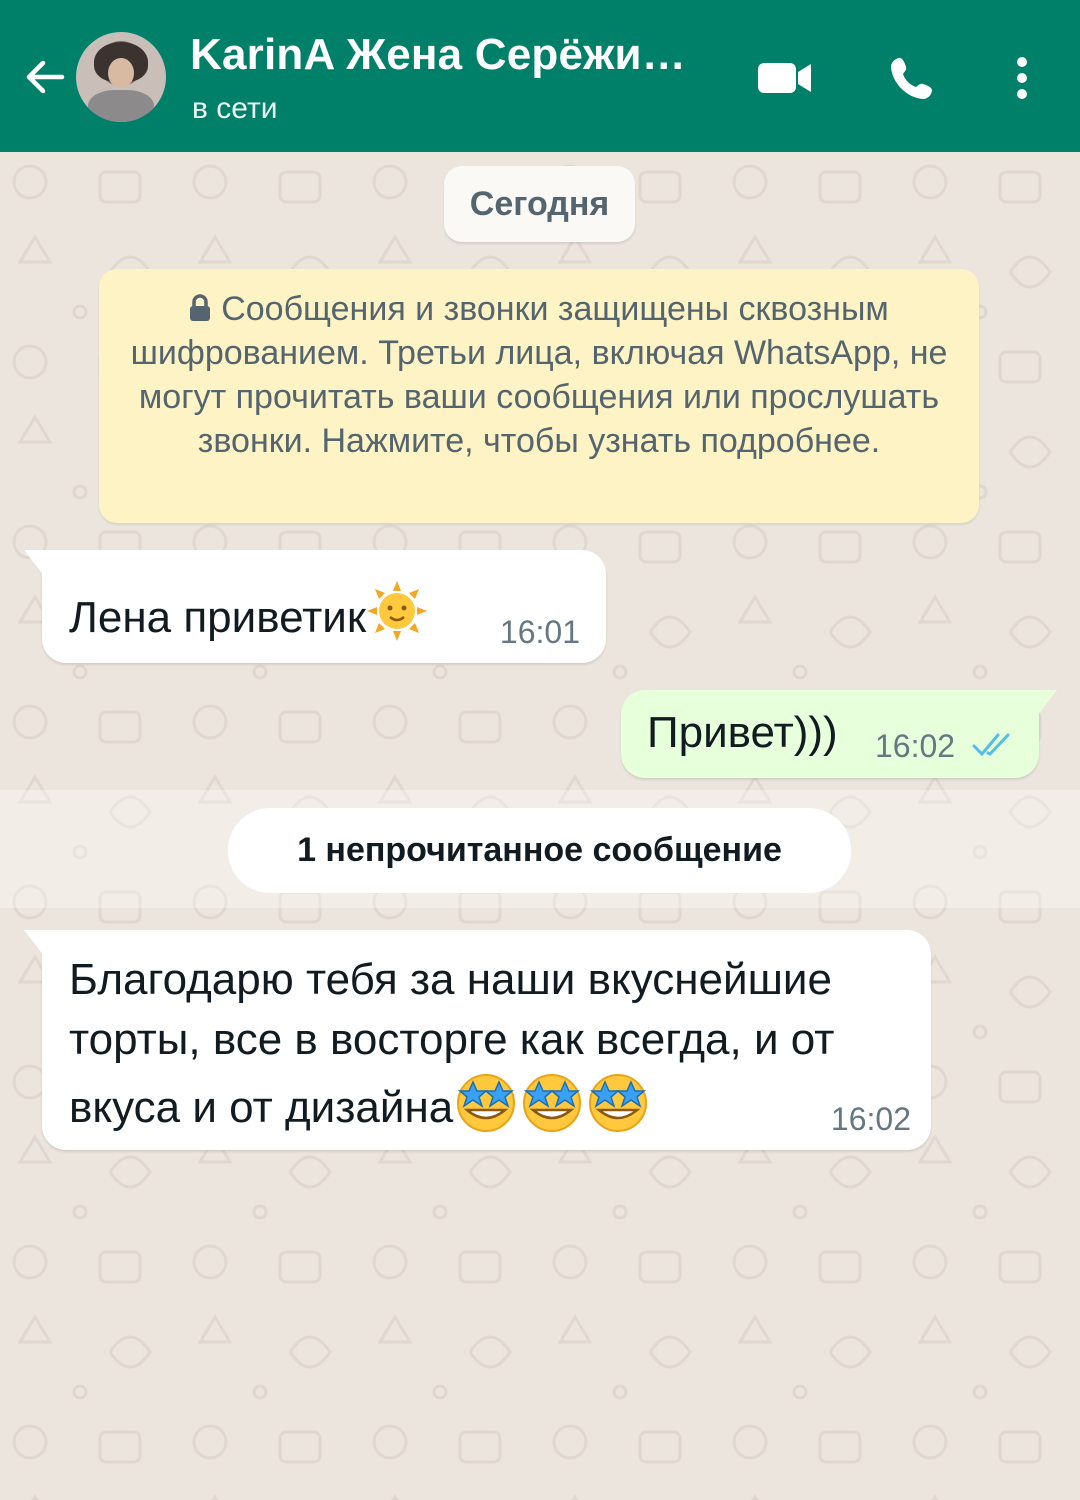  I want to click on back-arrow-icon, so click(45, 77).